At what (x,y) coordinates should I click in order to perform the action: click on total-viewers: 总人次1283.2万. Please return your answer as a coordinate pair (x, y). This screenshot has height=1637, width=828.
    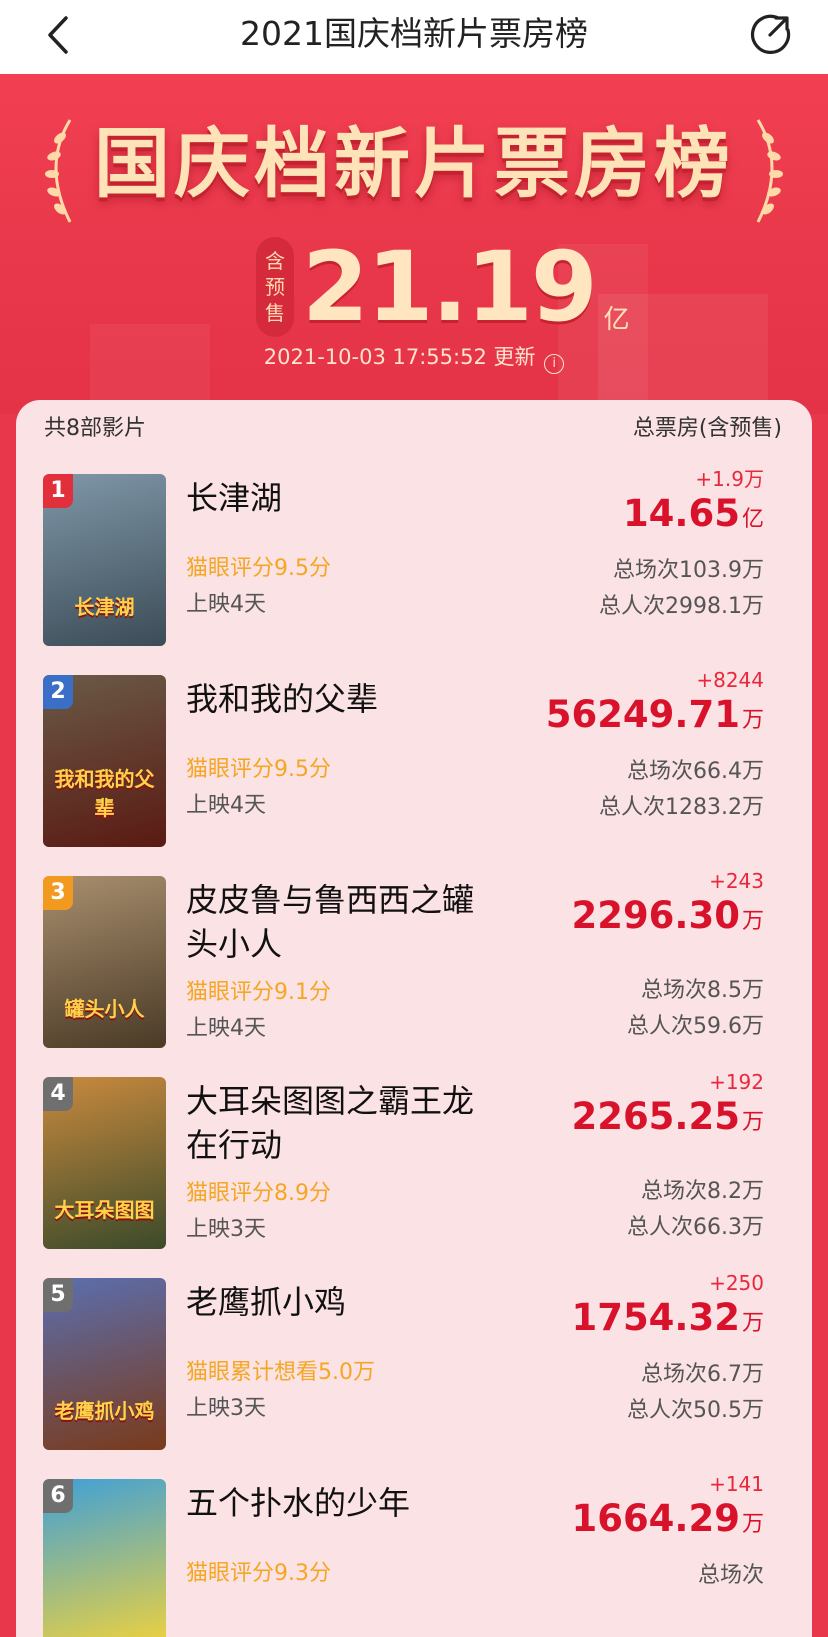
    Looking at the image, I should click on (681, 807).